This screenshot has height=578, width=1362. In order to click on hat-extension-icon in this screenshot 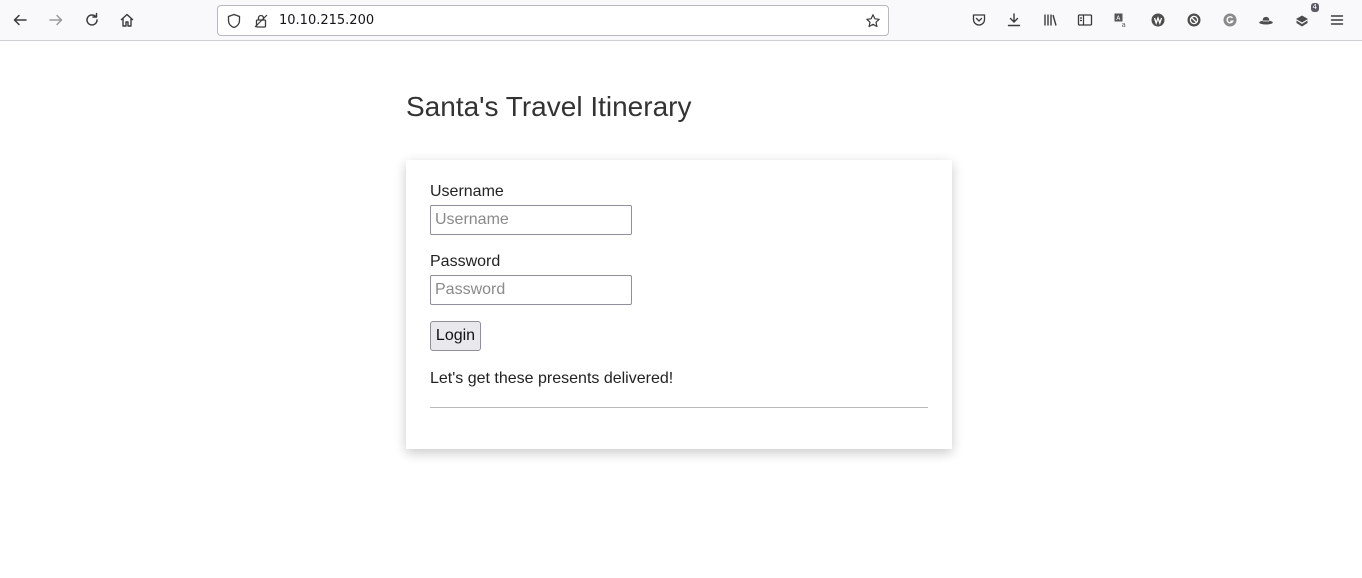, I will do `click(1266, 20)`.